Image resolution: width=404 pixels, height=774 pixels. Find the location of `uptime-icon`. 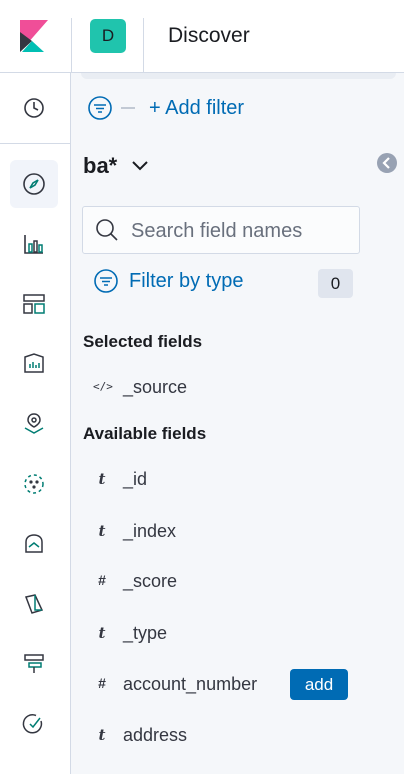

uptime-icon is located at coordinates (32, 724).